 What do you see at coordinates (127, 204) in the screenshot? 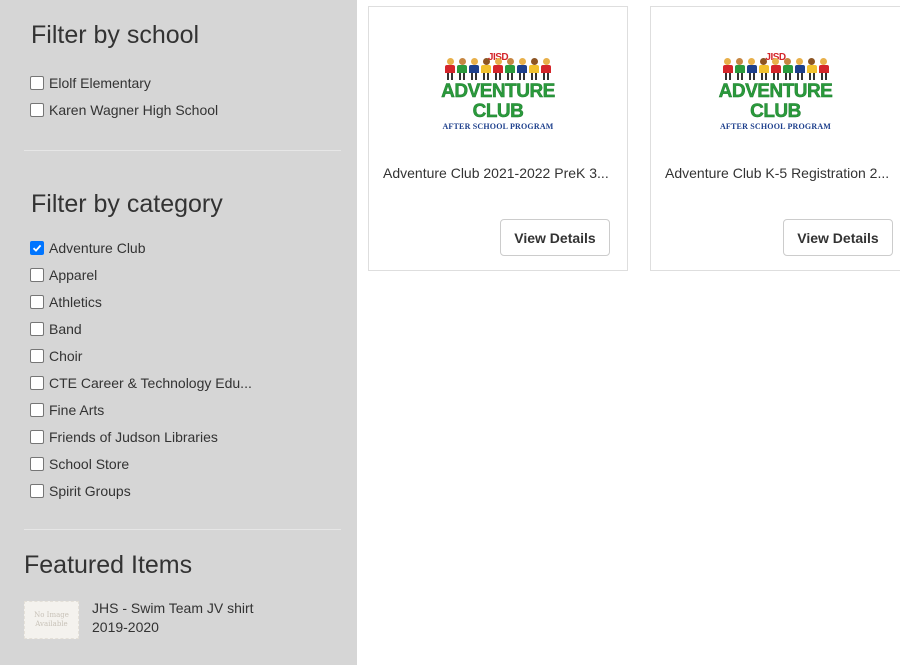
I see `filter-by-category-heading: Filter by category` at bounding box center [127, 204].